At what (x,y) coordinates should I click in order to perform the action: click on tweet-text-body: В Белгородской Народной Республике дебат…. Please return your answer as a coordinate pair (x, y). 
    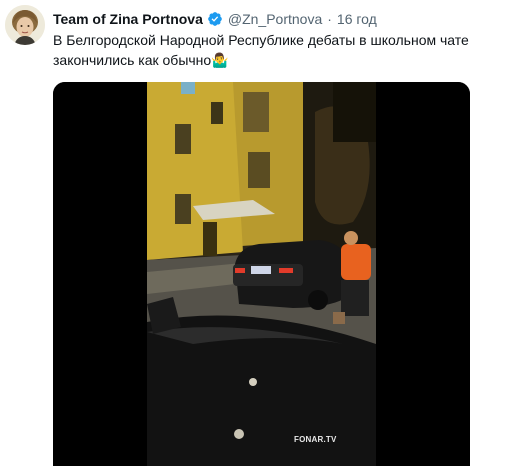
    Looking at the image, I should click on (261, 50).